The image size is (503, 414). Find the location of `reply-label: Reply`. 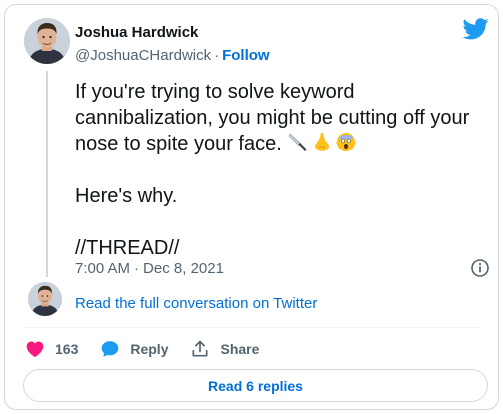

reply-label: Reply is located at coordinates (149, 349).